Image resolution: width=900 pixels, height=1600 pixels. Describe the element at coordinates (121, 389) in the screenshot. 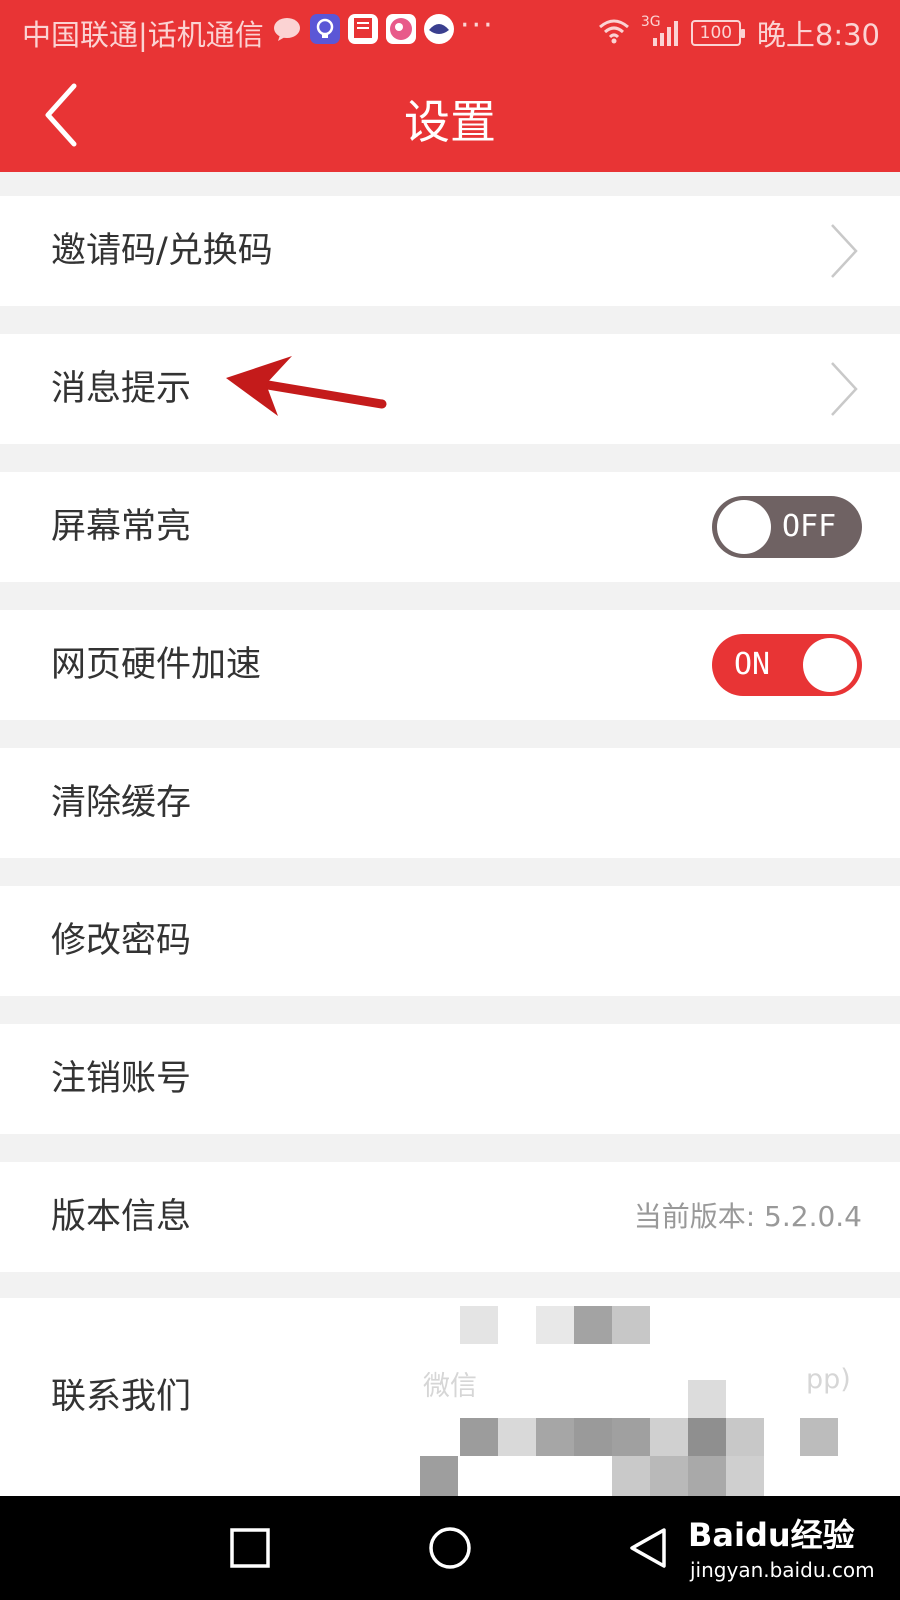

I see `message-notice-label: 消息提示` at that location.